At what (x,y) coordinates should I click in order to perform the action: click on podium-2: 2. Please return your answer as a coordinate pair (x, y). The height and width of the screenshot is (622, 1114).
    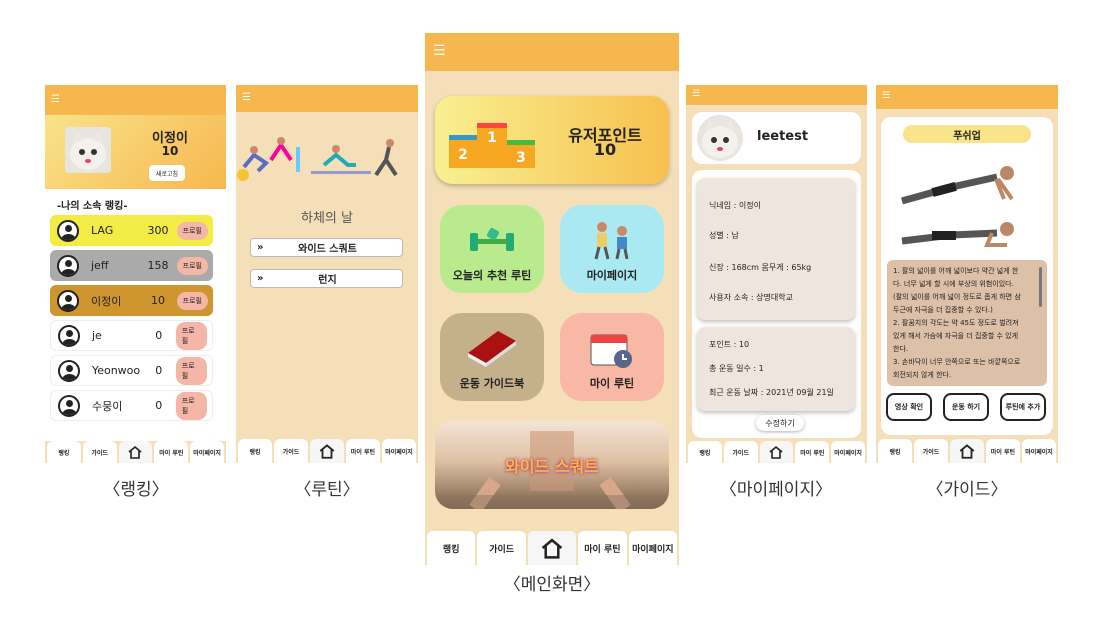
    Looking at the image, I should click on (463, 155).